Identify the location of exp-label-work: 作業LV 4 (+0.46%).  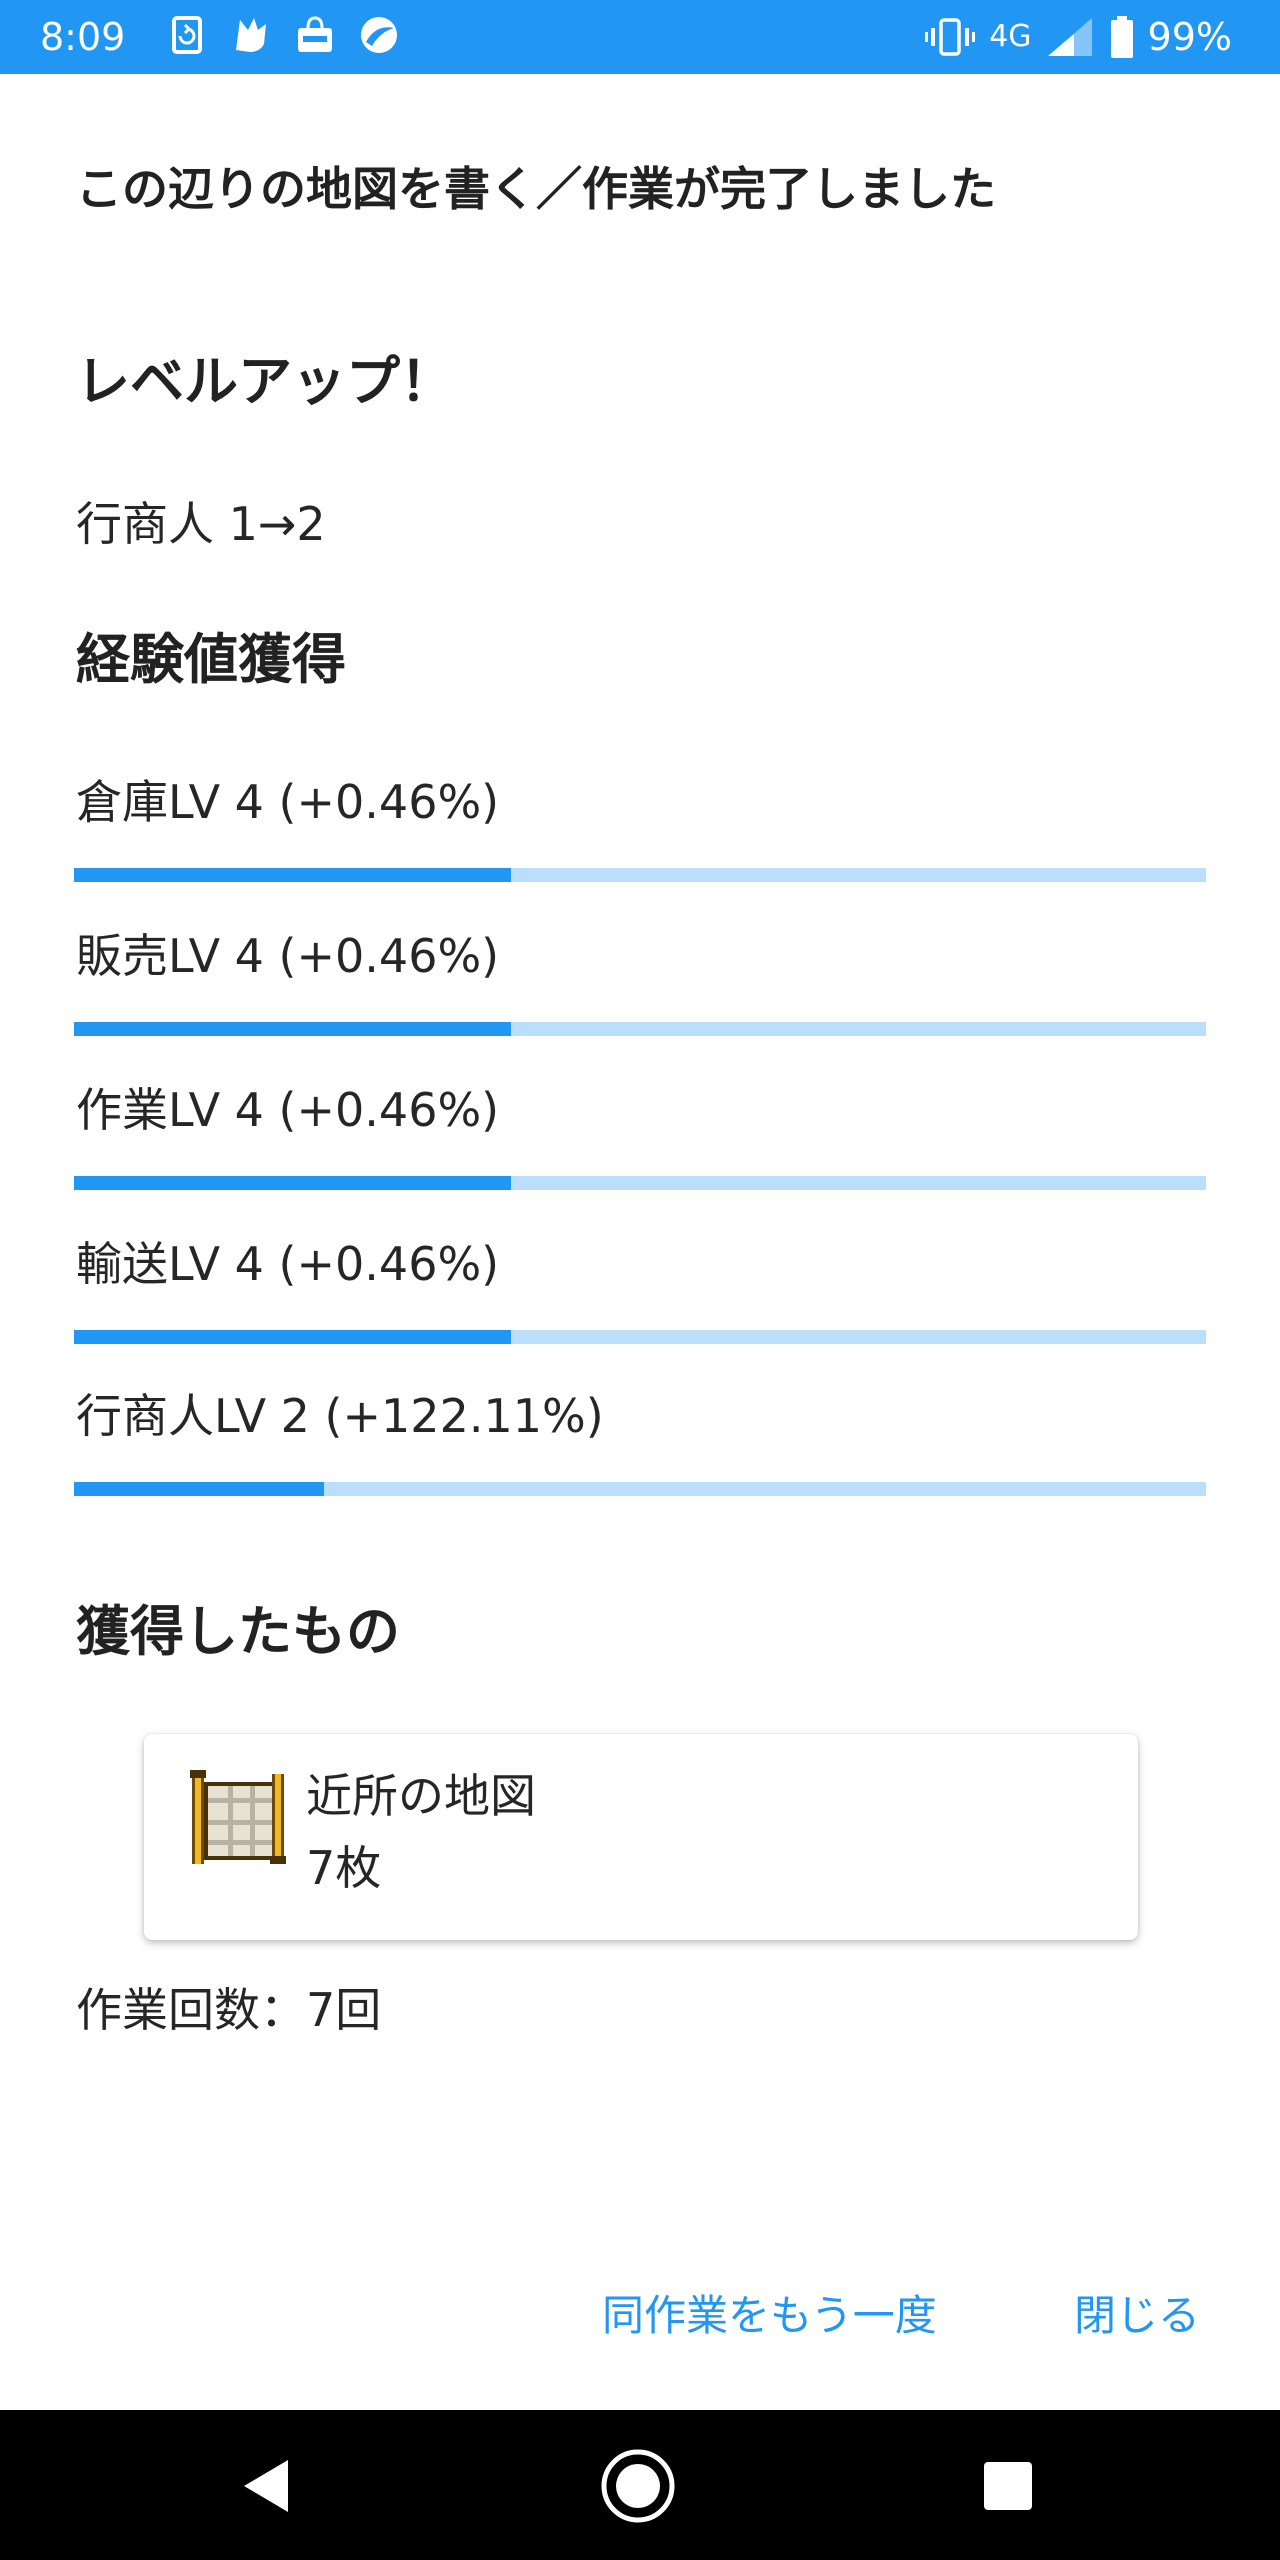
(288, 1110).